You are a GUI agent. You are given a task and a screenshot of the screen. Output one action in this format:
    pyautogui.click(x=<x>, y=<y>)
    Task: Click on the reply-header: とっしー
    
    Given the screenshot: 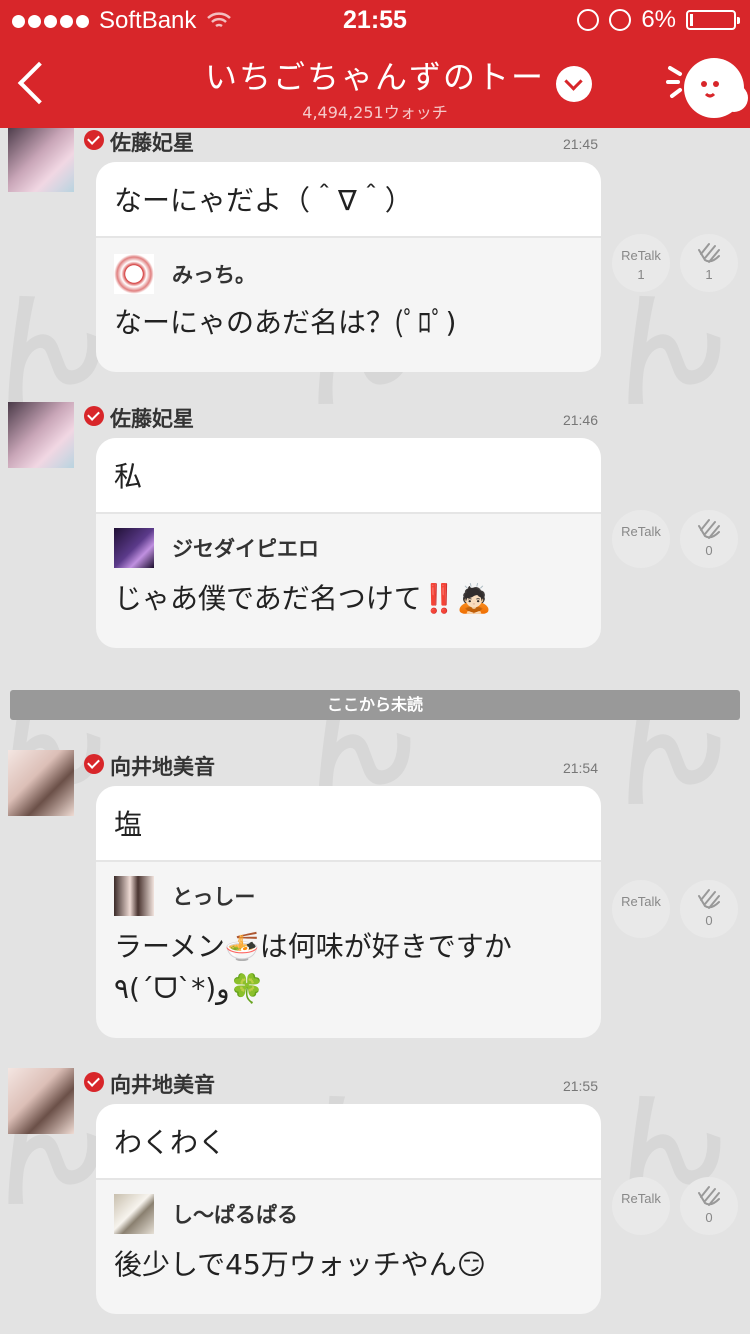 What is the action you would take?
    pyautogui.click(x=184, y=896)
    